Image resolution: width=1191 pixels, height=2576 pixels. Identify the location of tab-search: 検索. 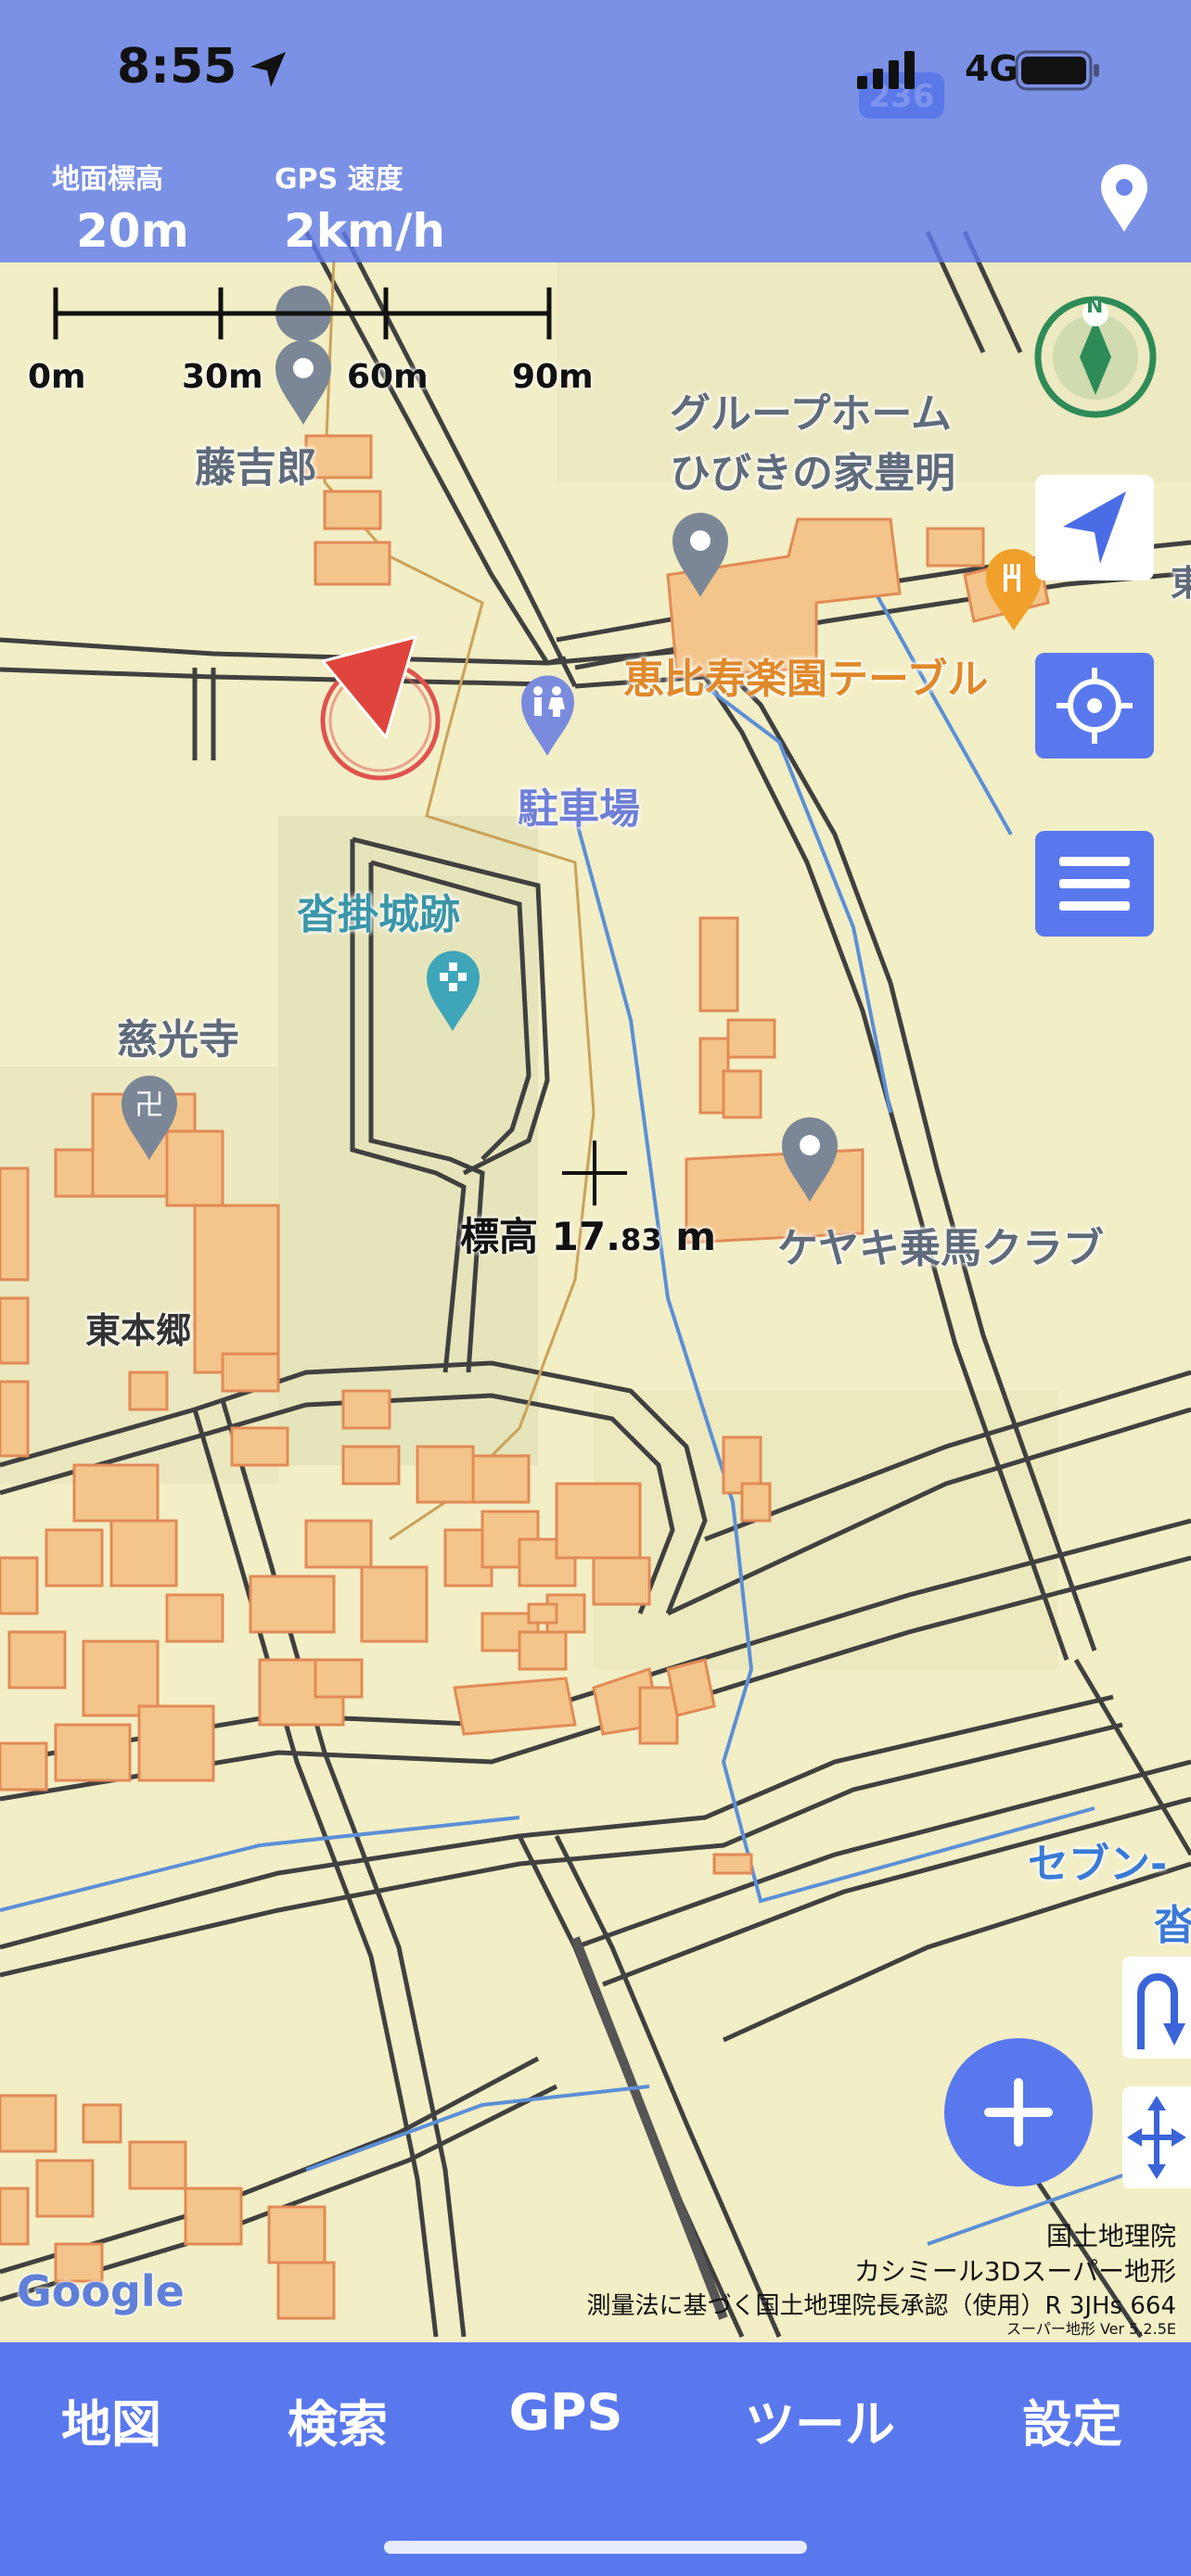
(337, 2419).